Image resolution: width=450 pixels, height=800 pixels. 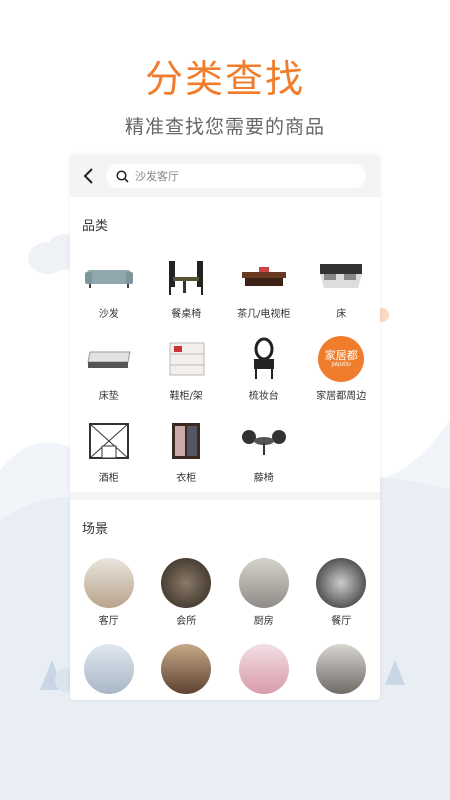 What do you see at coordinates (187, 460) in the screenshot?
I see `category-wardrobe: 衣柜` at bounding box center [187, 460].